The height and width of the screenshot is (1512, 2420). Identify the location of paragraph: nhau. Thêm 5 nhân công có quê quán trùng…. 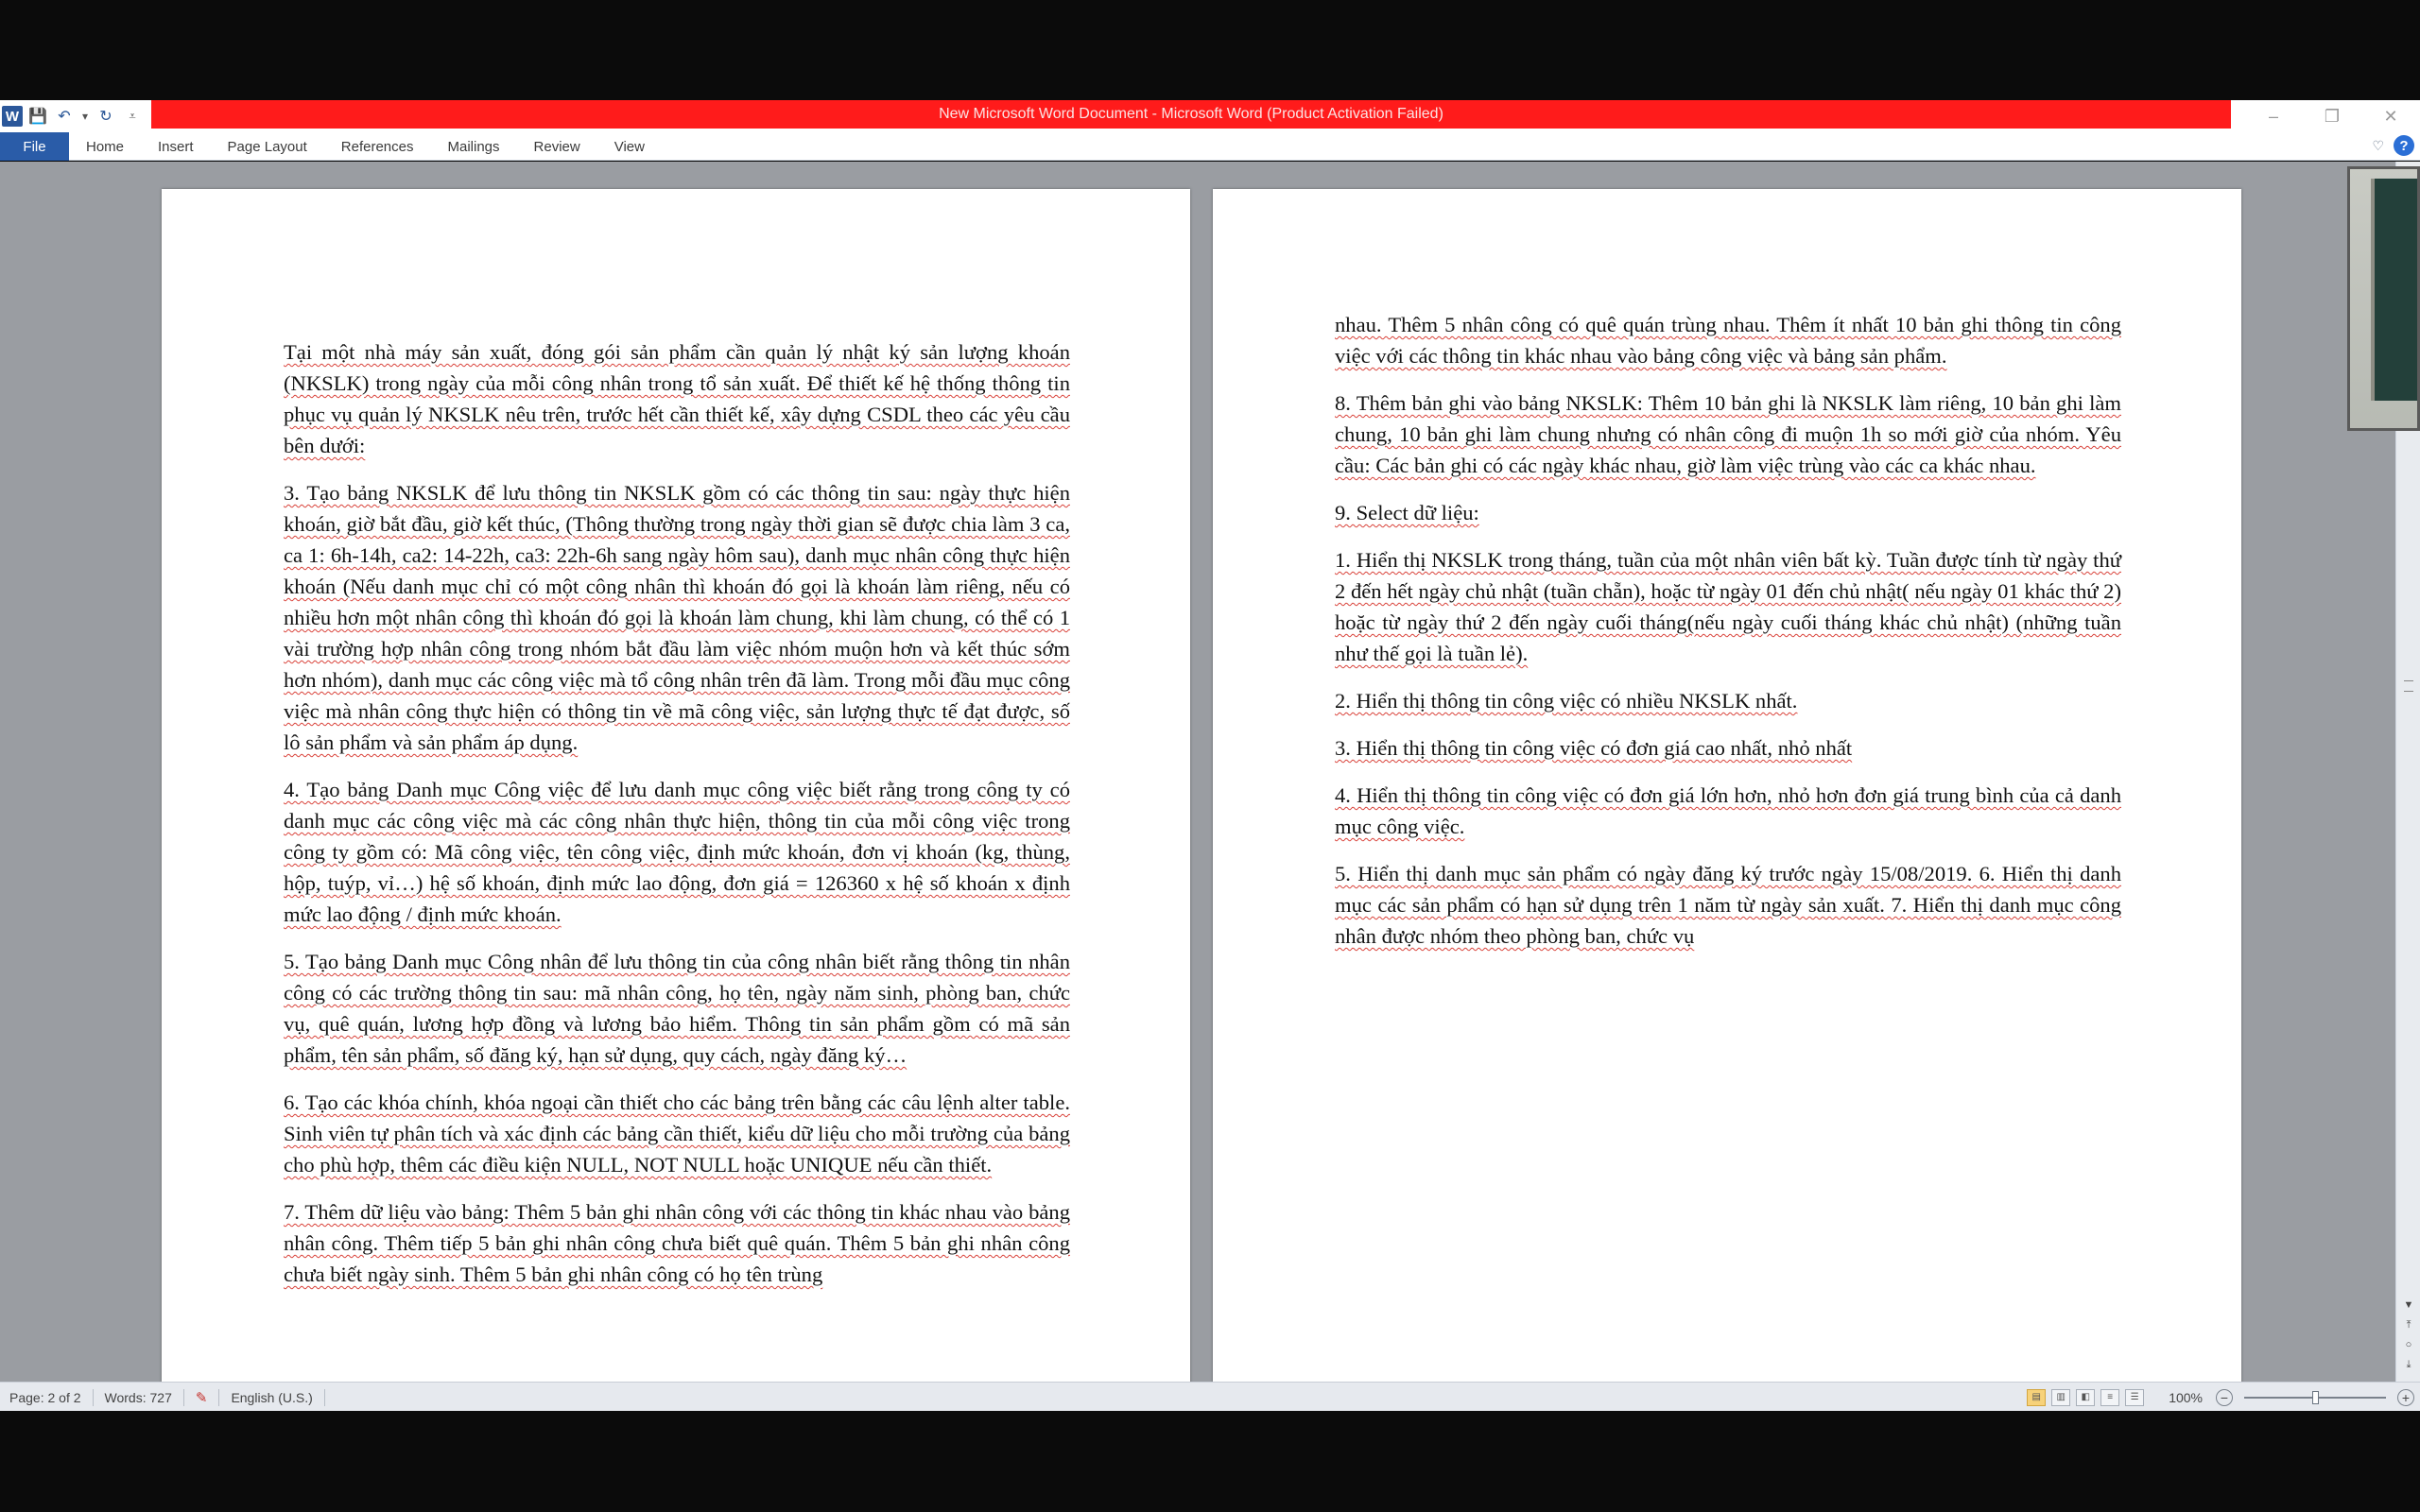
(1728, 340).